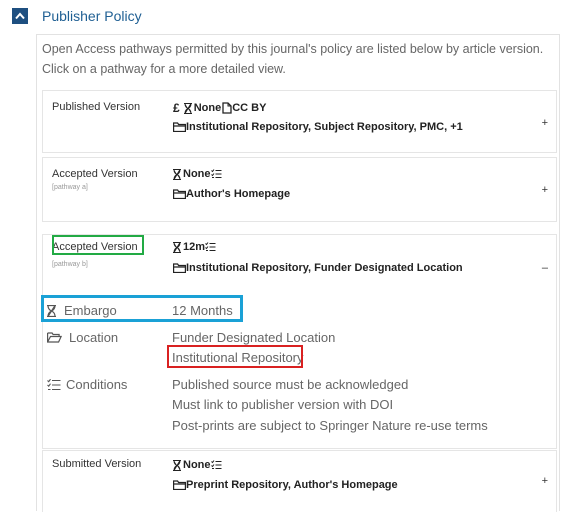  I want to click on collapse-toggle-button, so click(20, 16).